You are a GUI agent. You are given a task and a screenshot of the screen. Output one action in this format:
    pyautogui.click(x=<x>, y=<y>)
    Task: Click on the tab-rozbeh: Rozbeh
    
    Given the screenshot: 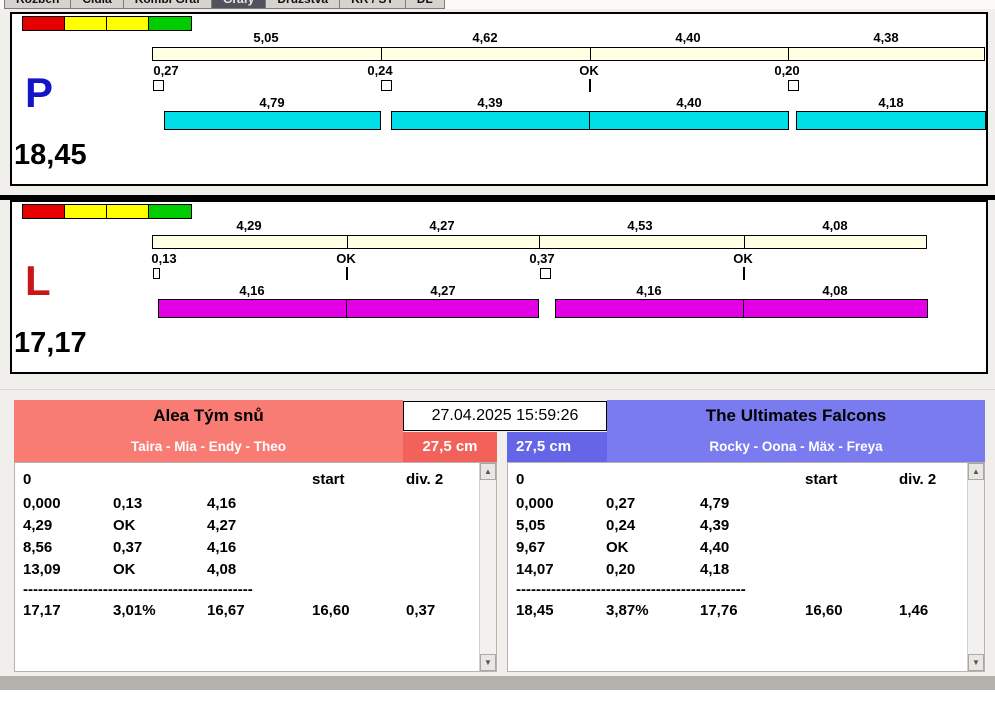 What is the action you would take?
    pyautogui.click(x=37, y=4)
    